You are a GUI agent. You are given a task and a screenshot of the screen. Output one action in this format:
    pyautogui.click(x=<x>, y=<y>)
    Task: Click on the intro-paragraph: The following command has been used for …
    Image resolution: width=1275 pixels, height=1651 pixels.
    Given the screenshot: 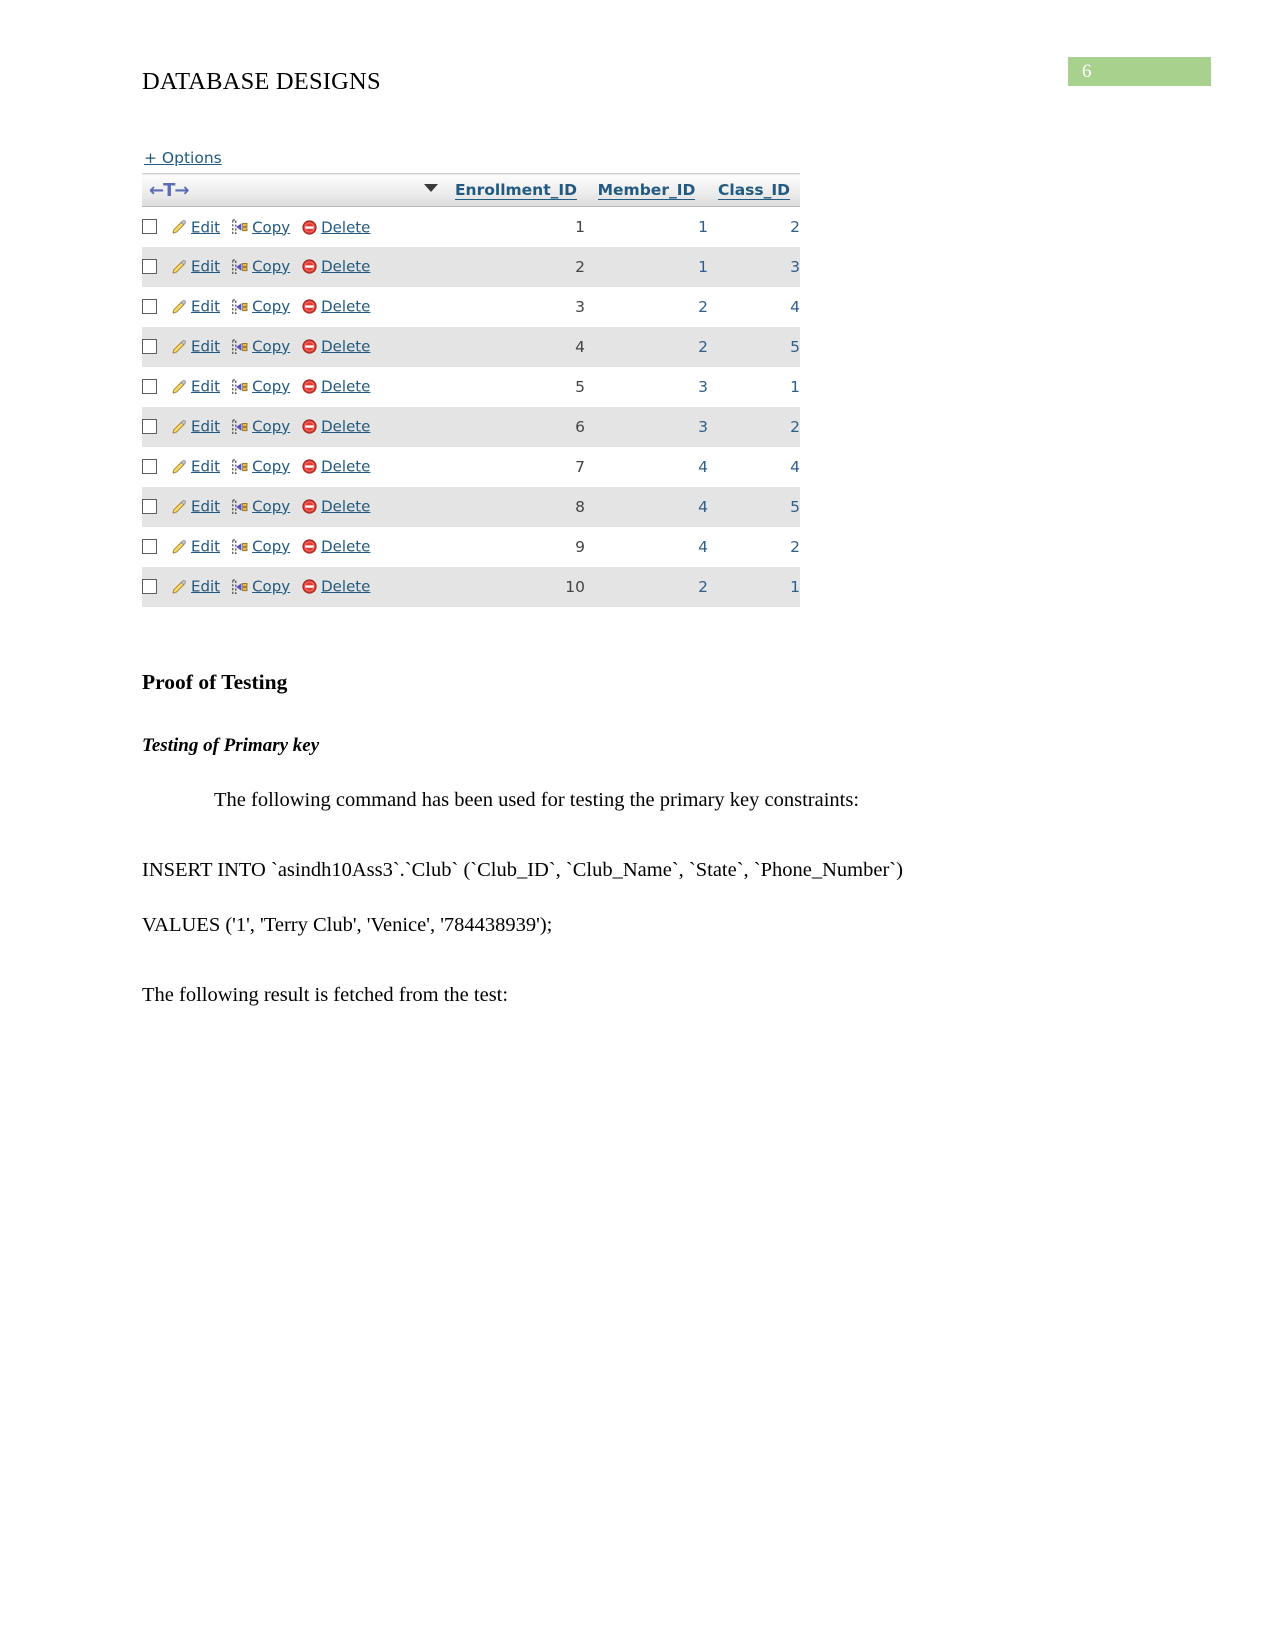 What is the action you would take?
    pyautogui.click(x=537, y=800)
    